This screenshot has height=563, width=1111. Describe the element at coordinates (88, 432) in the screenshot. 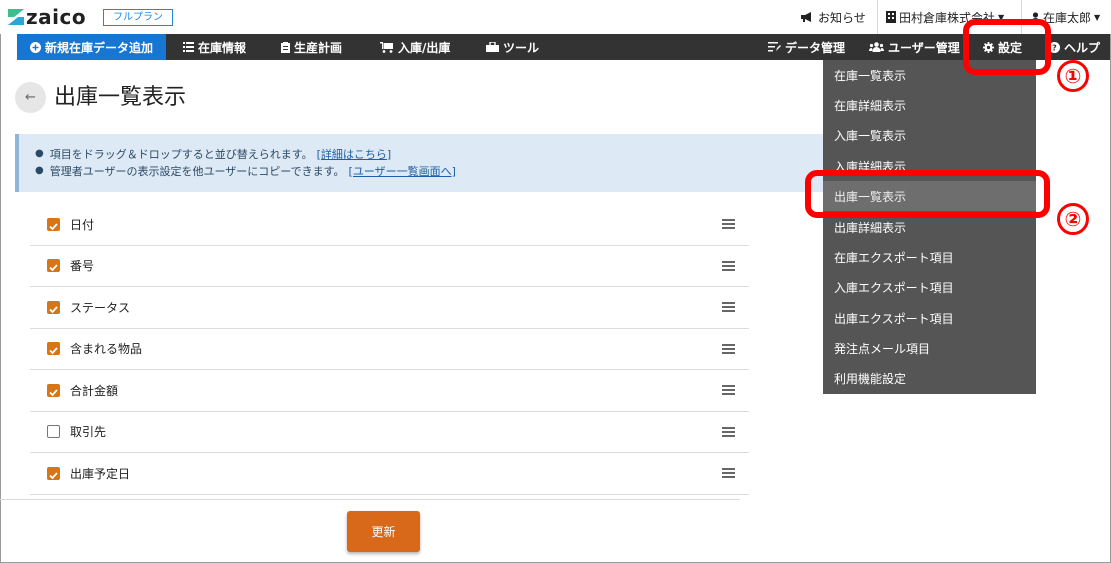

I see `field-label: 取引先` at that location.